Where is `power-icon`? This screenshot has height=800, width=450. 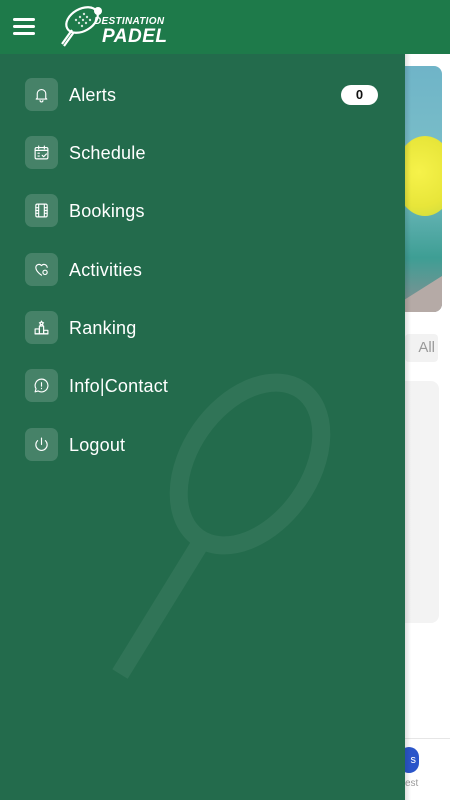
power-icon is located at coordinates (41, 444).